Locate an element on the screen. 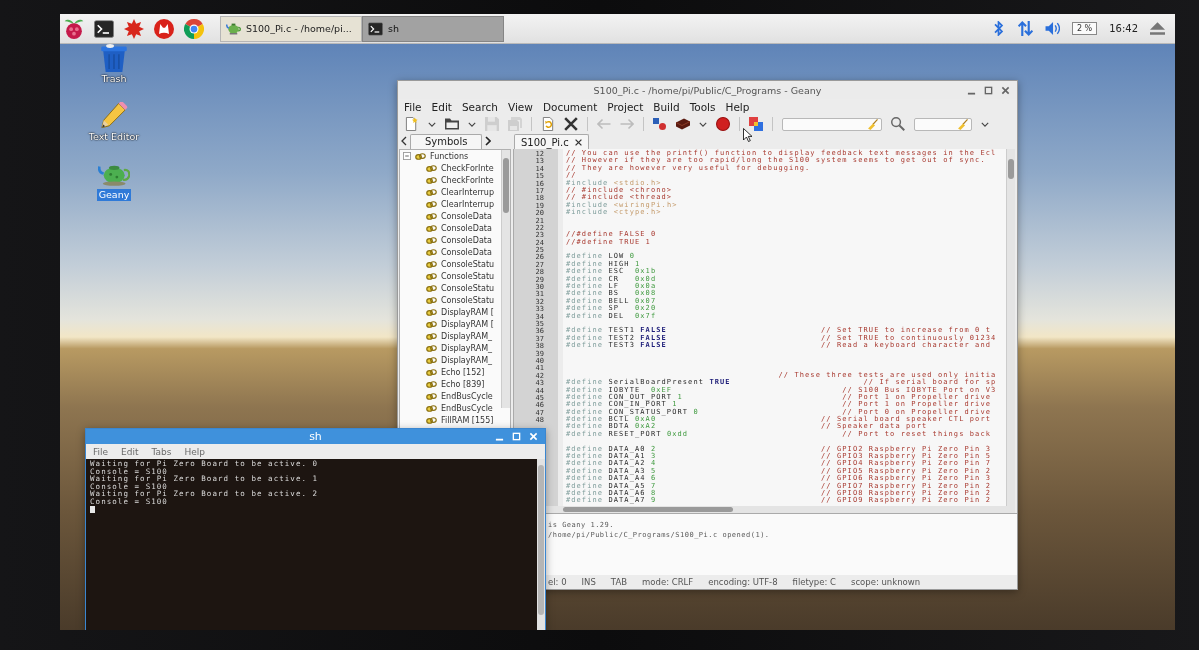 The width and height of the screenshot is (1199, 650). menu-item: Search is located at coordinates (479, 107).